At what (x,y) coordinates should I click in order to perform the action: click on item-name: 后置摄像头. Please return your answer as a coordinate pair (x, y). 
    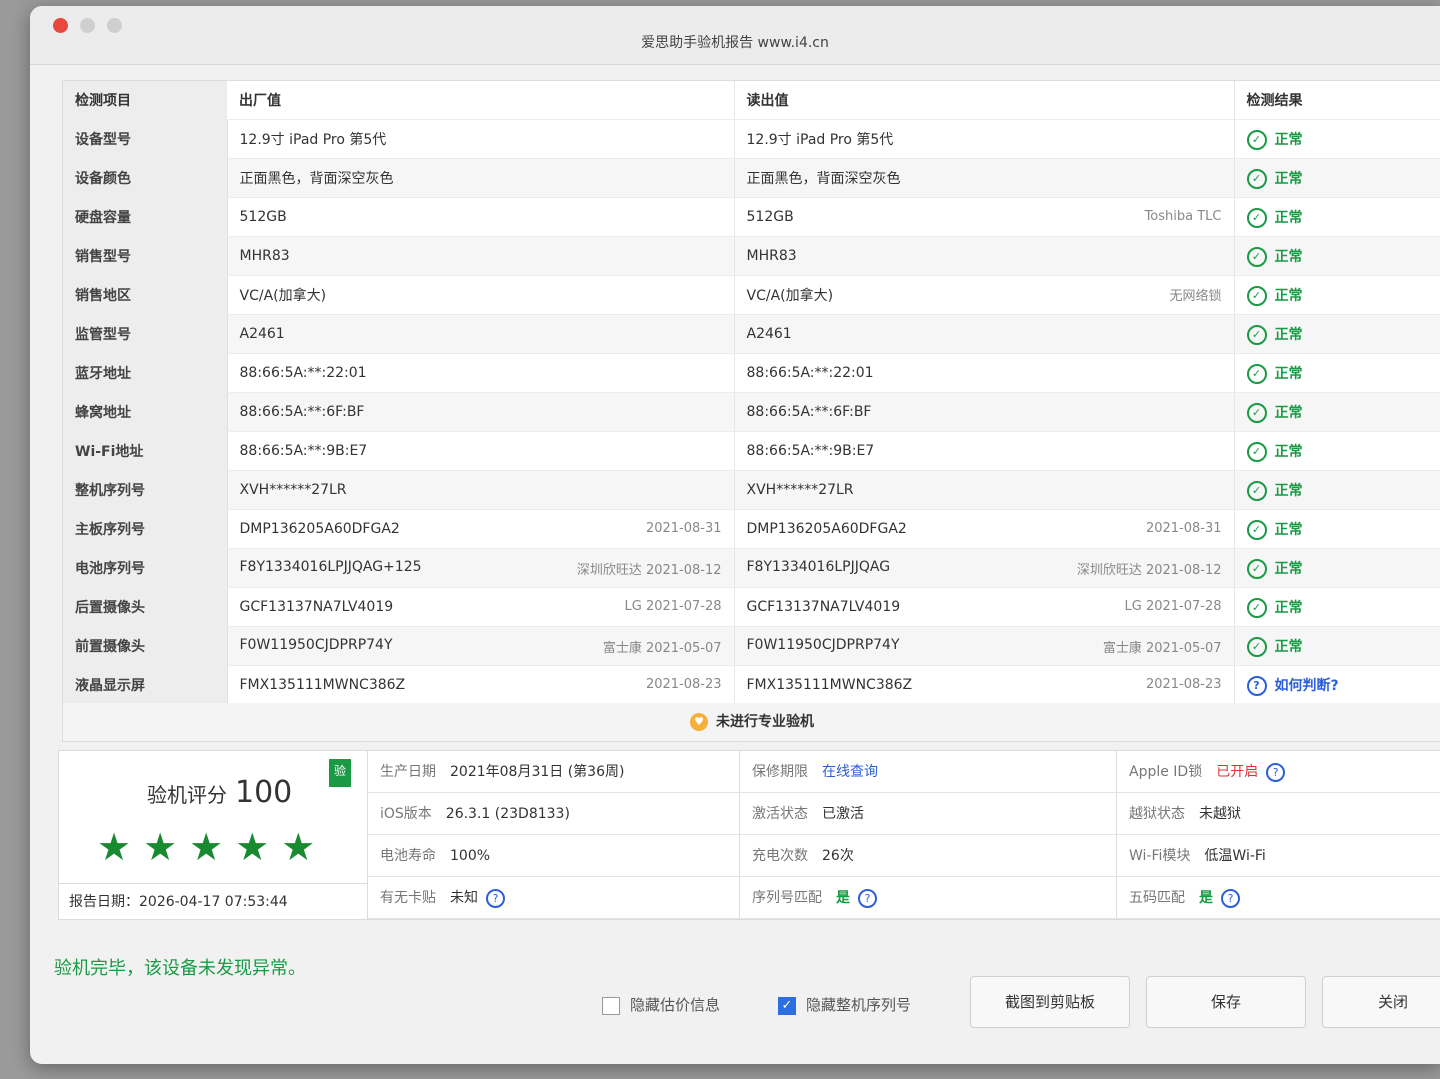
    Looking at the image, I should click on (145, 607).